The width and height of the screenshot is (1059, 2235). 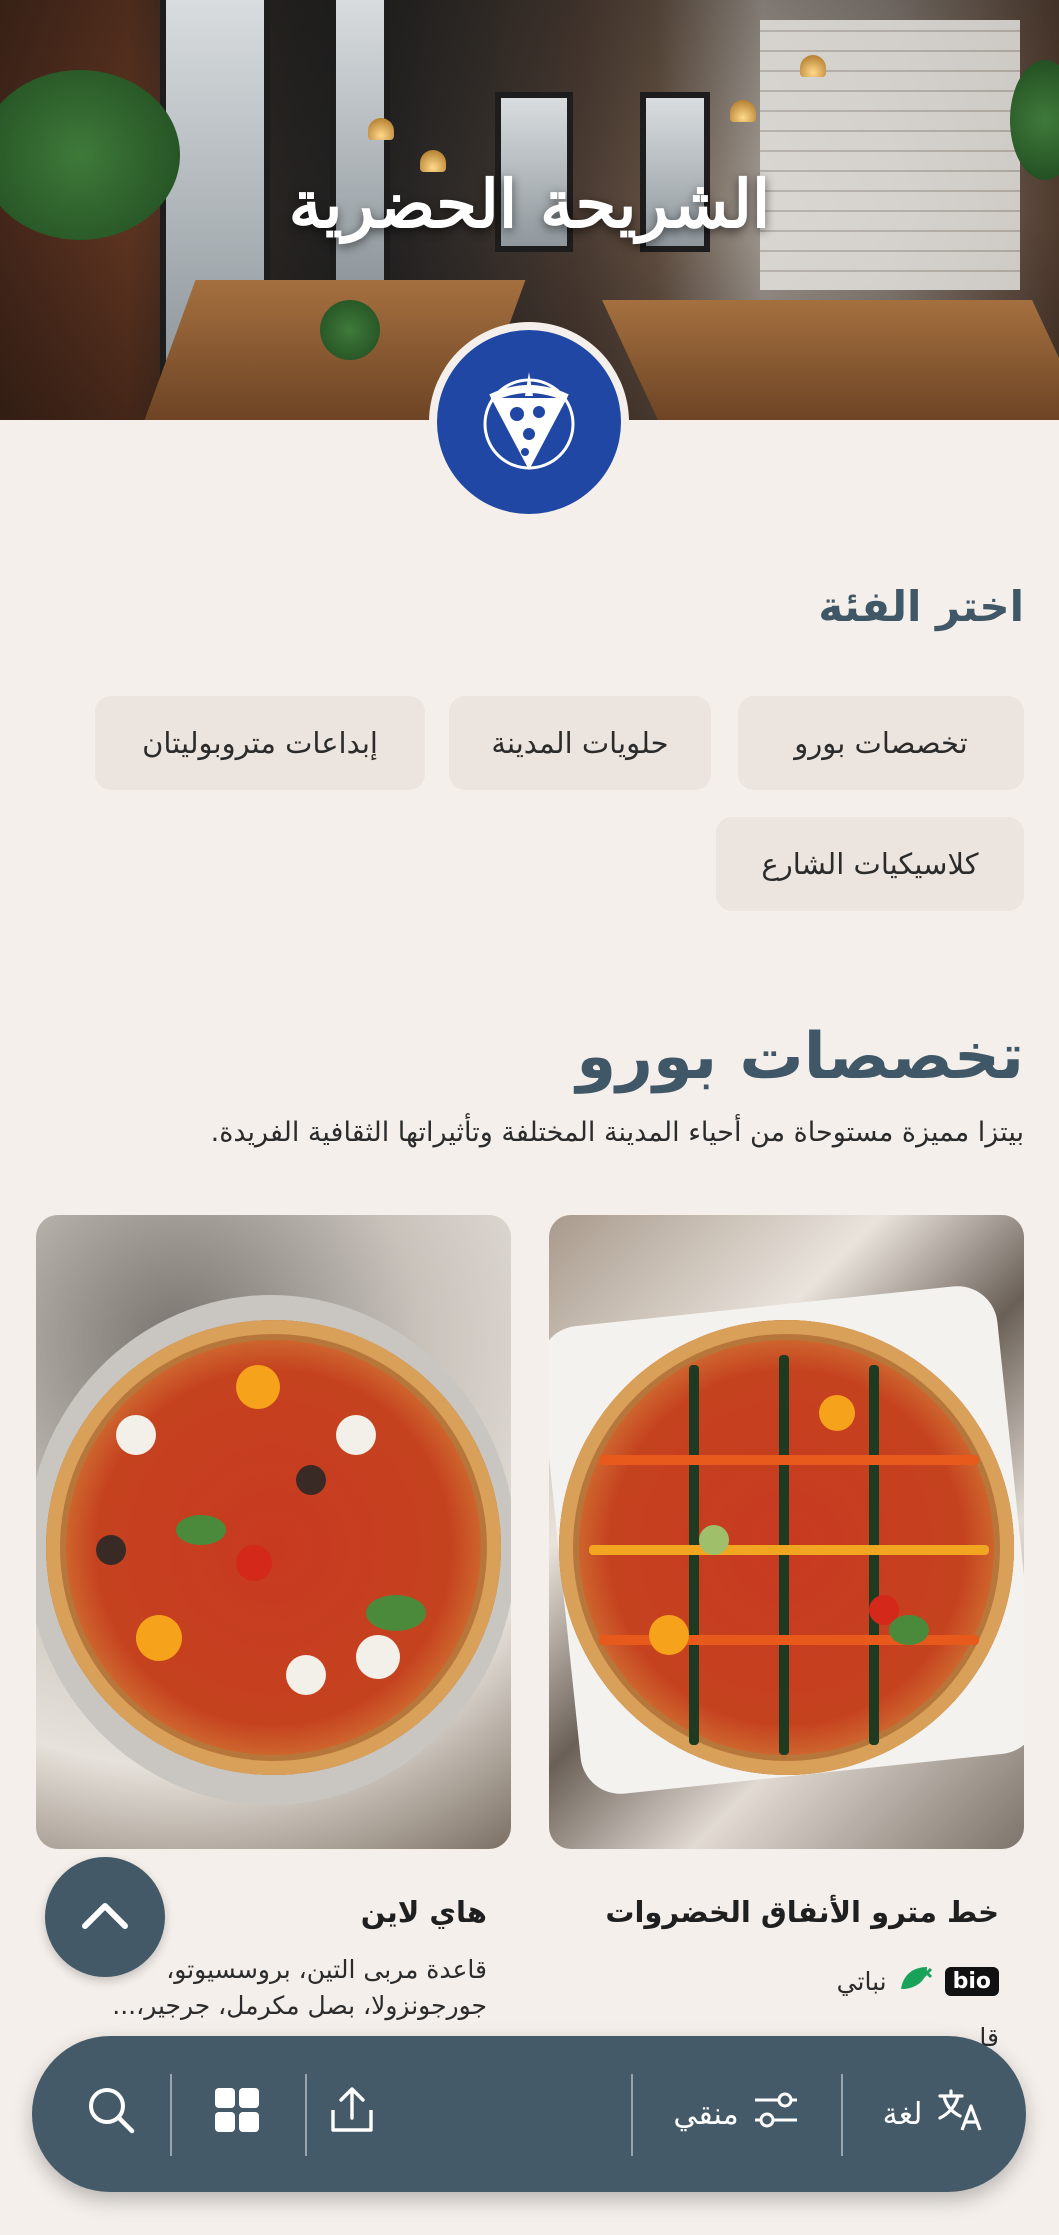 I want to click on category-chip-label: إبداعات متروبوليتان, so click(x=260, y=743).